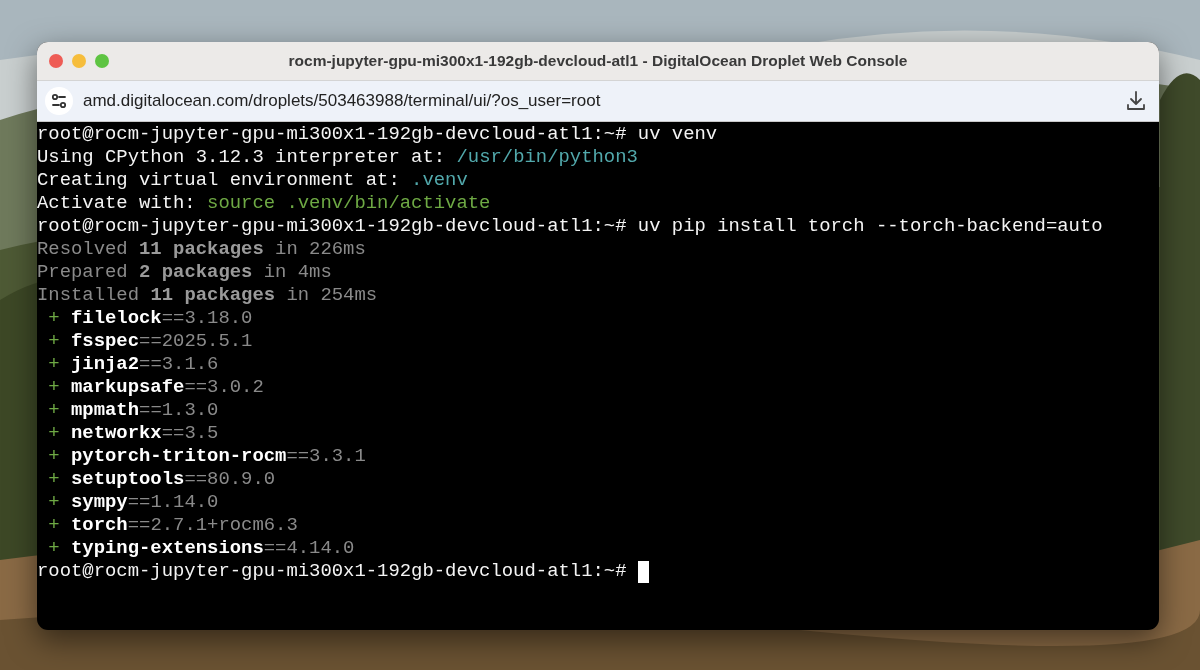  Describe the element at coordinates (102, 61) in the screenshot. I see `zoom-button` at that location.